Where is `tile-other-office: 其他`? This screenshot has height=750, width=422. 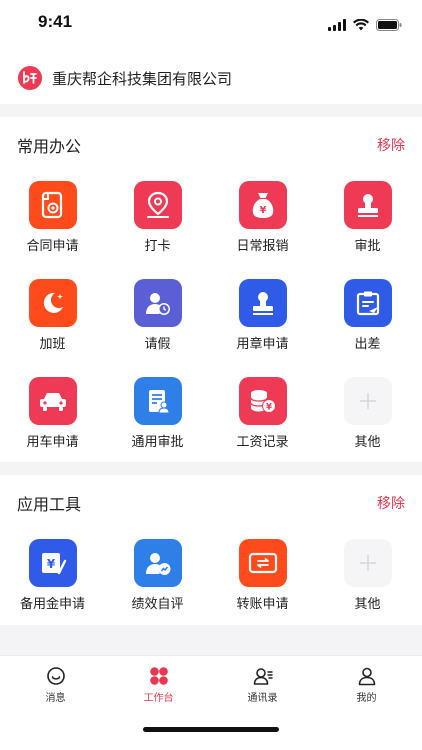
tile-other-office: 其他 is located at coordinates (367, 414).